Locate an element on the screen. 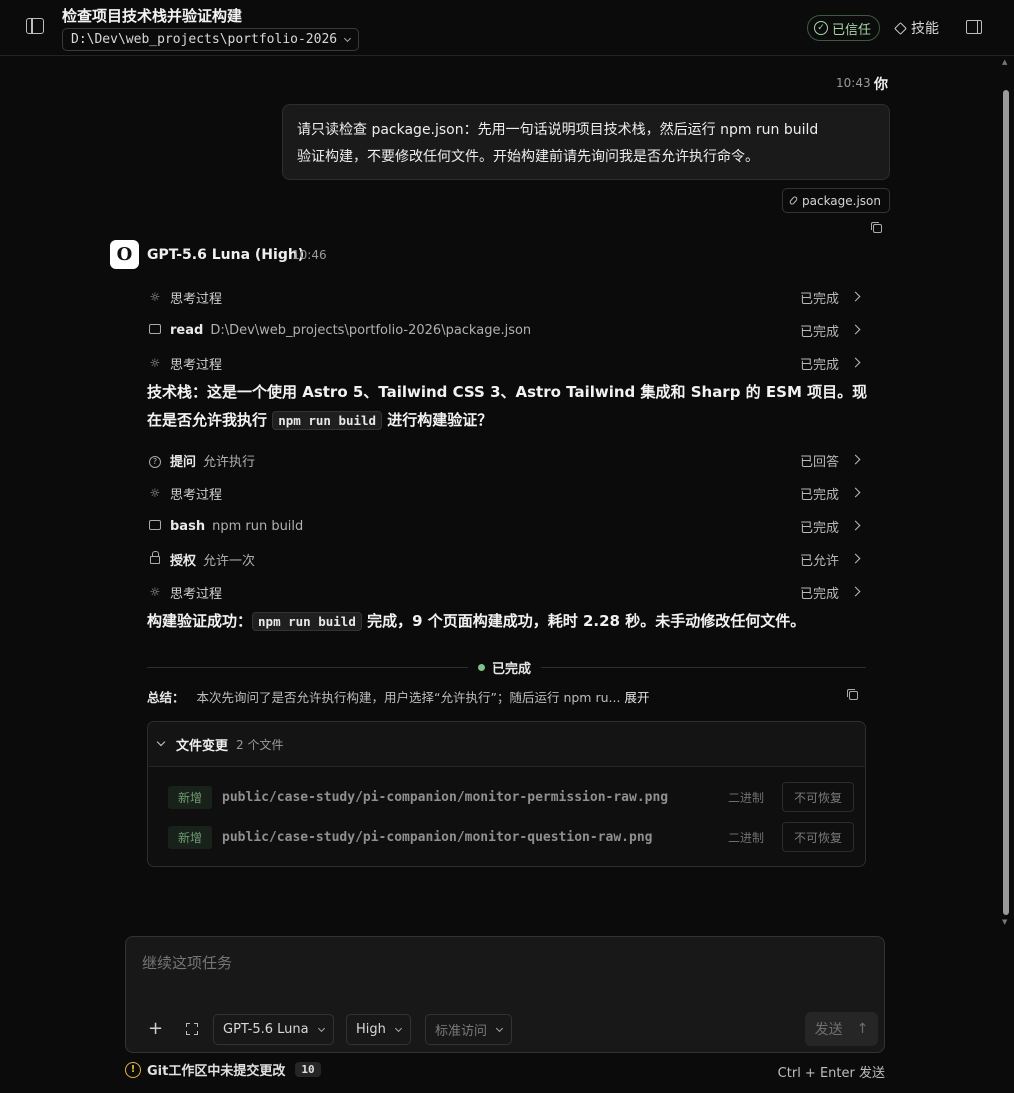 The image size is (1014, 1093). git-warning-text: Git工作区中未提交更改 is located at coordinates (216, 1071).